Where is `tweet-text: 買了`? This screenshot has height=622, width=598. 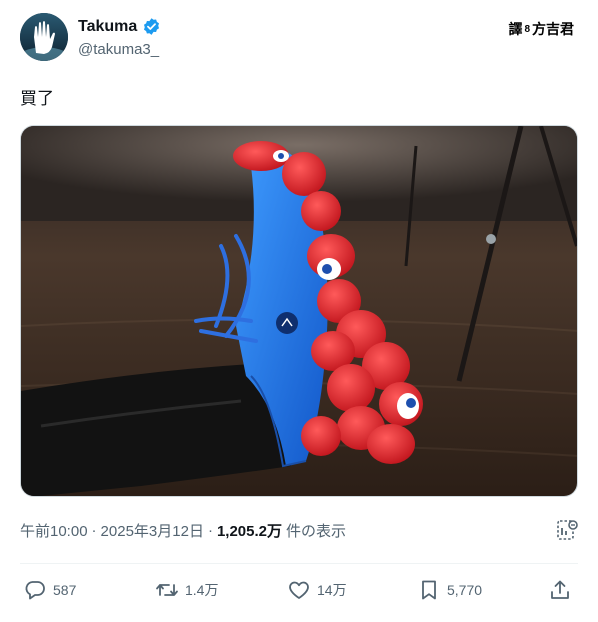
tweet-text: 買了 is located at coordinates (37, 98).